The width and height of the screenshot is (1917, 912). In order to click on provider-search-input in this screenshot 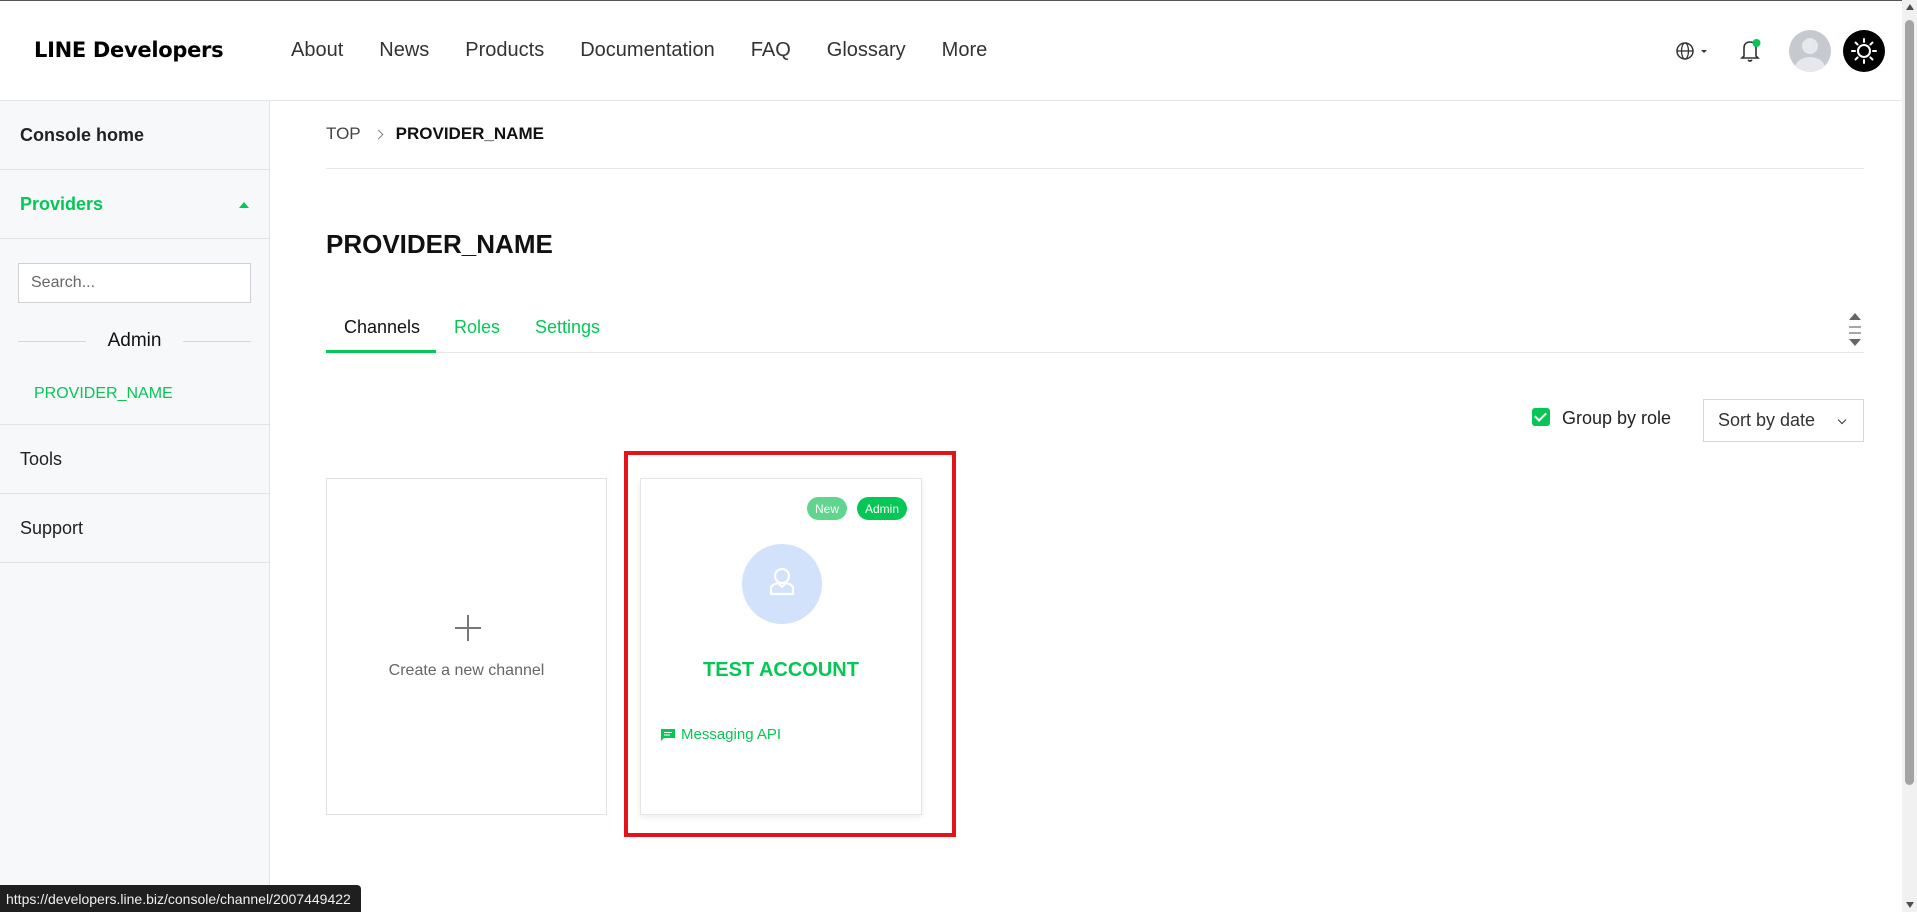, I will do `click(134, 283)`.